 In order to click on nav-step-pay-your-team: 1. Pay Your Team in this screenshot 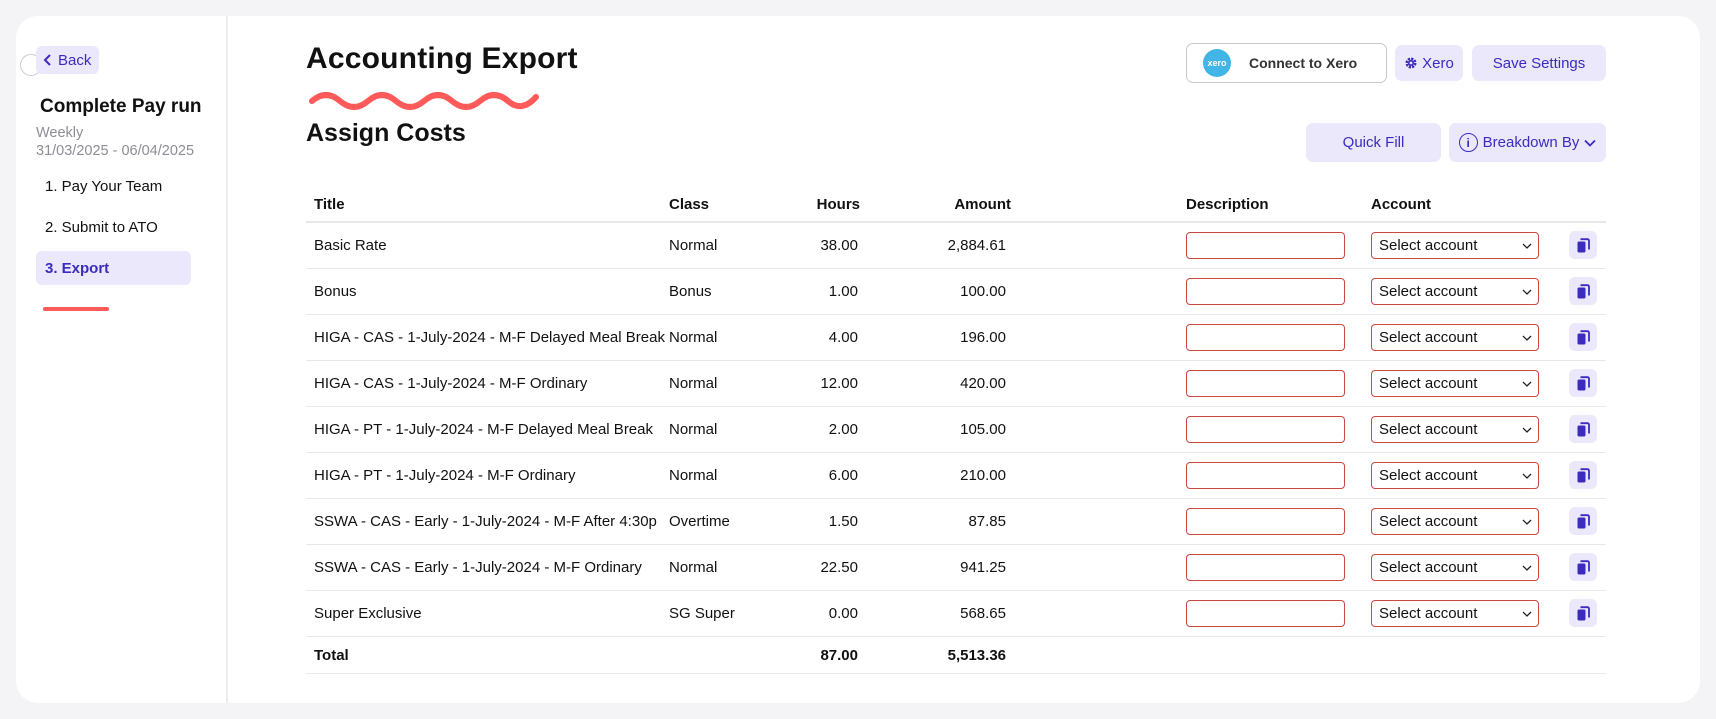, I will do `click(113, 186)`.